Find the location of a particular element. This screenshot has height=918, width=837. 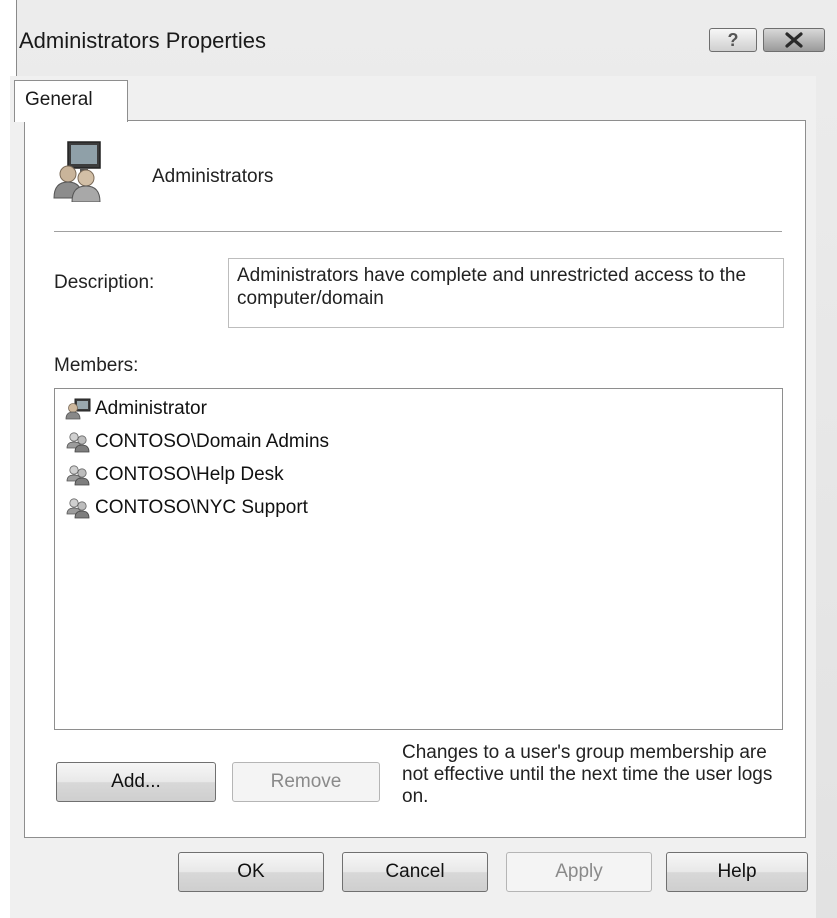

close-x-icon is located at coordinates (794, 40).